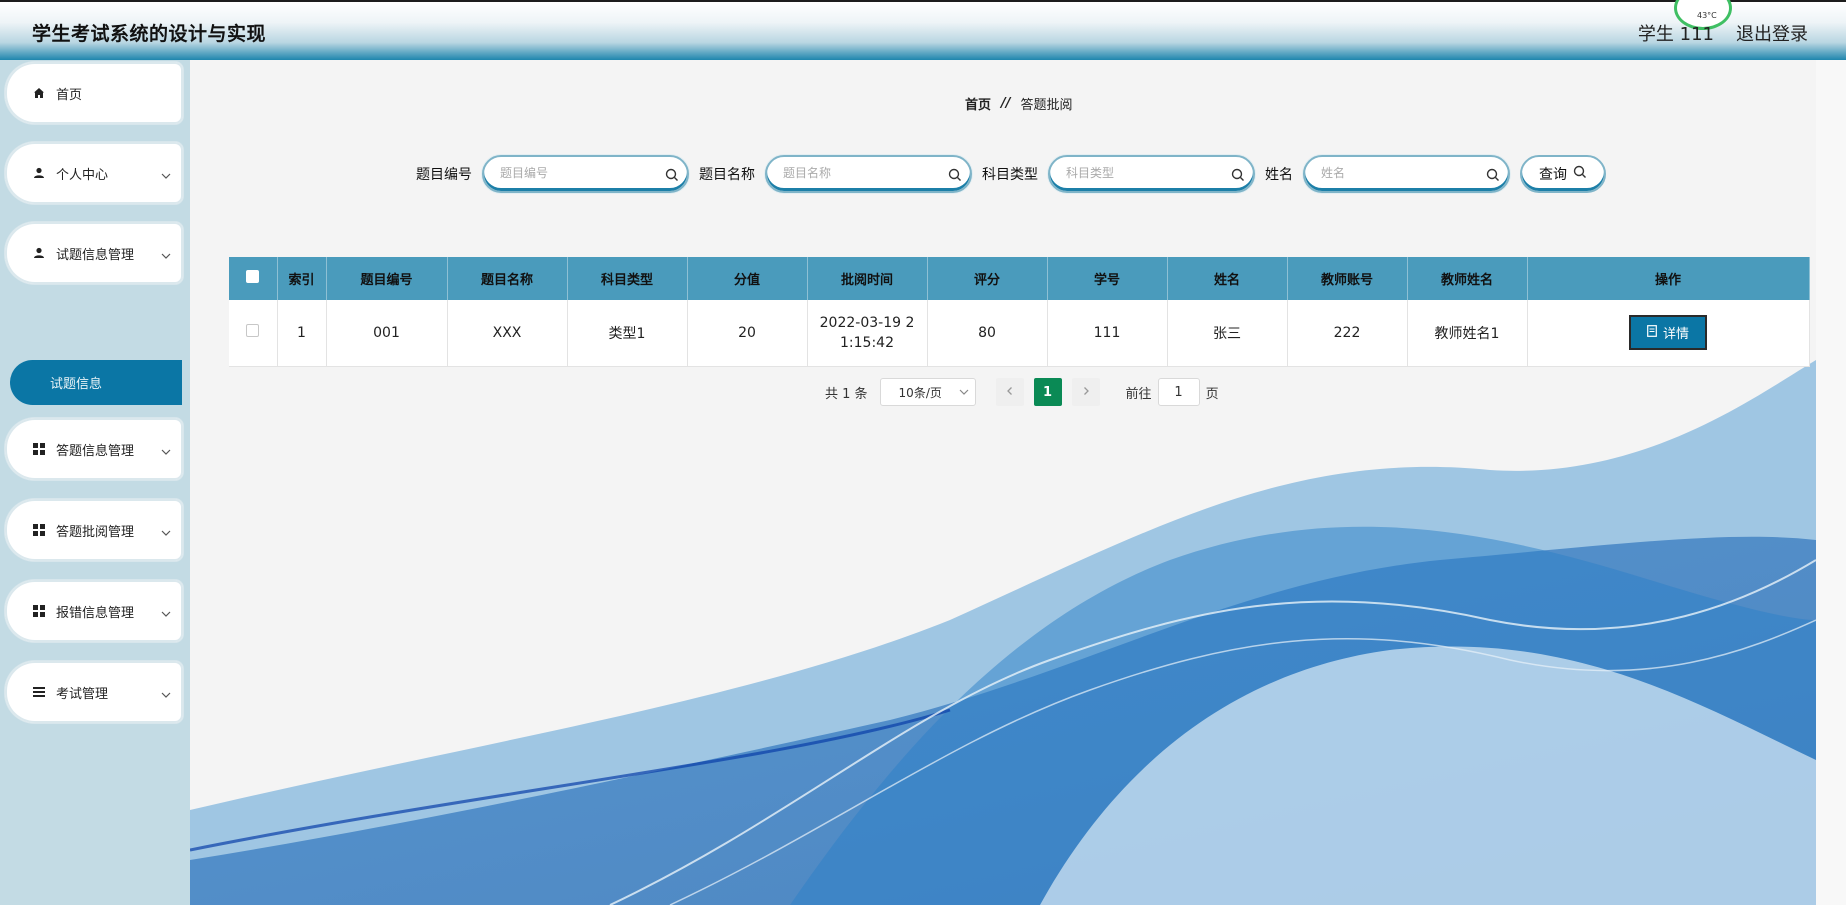 This screenshot has width=1846, height=905. I want to click on sidebar-item-answer-info: 答题信息管理, so click(94, 449).